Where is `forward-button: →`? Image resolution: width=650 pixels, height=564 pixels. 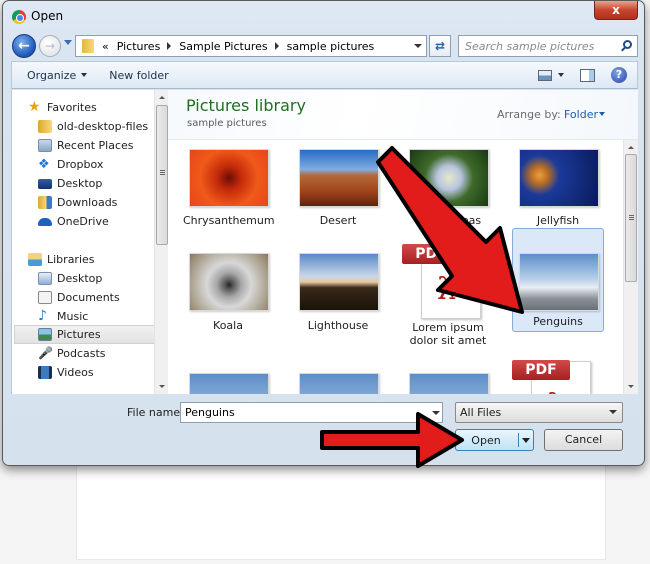 forward-button: → is located at coordinates (50, 46).